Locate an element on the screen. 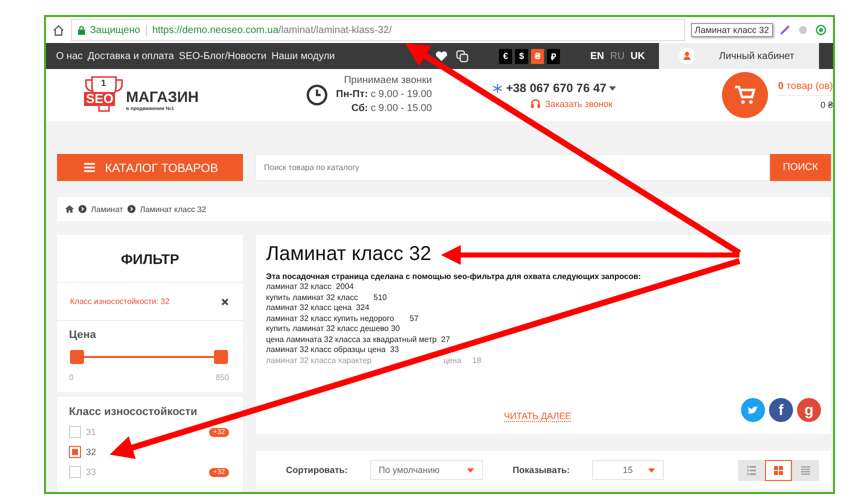 This screenshot has width=858, height=504. pen-icon is located at coordinates (785, 30).